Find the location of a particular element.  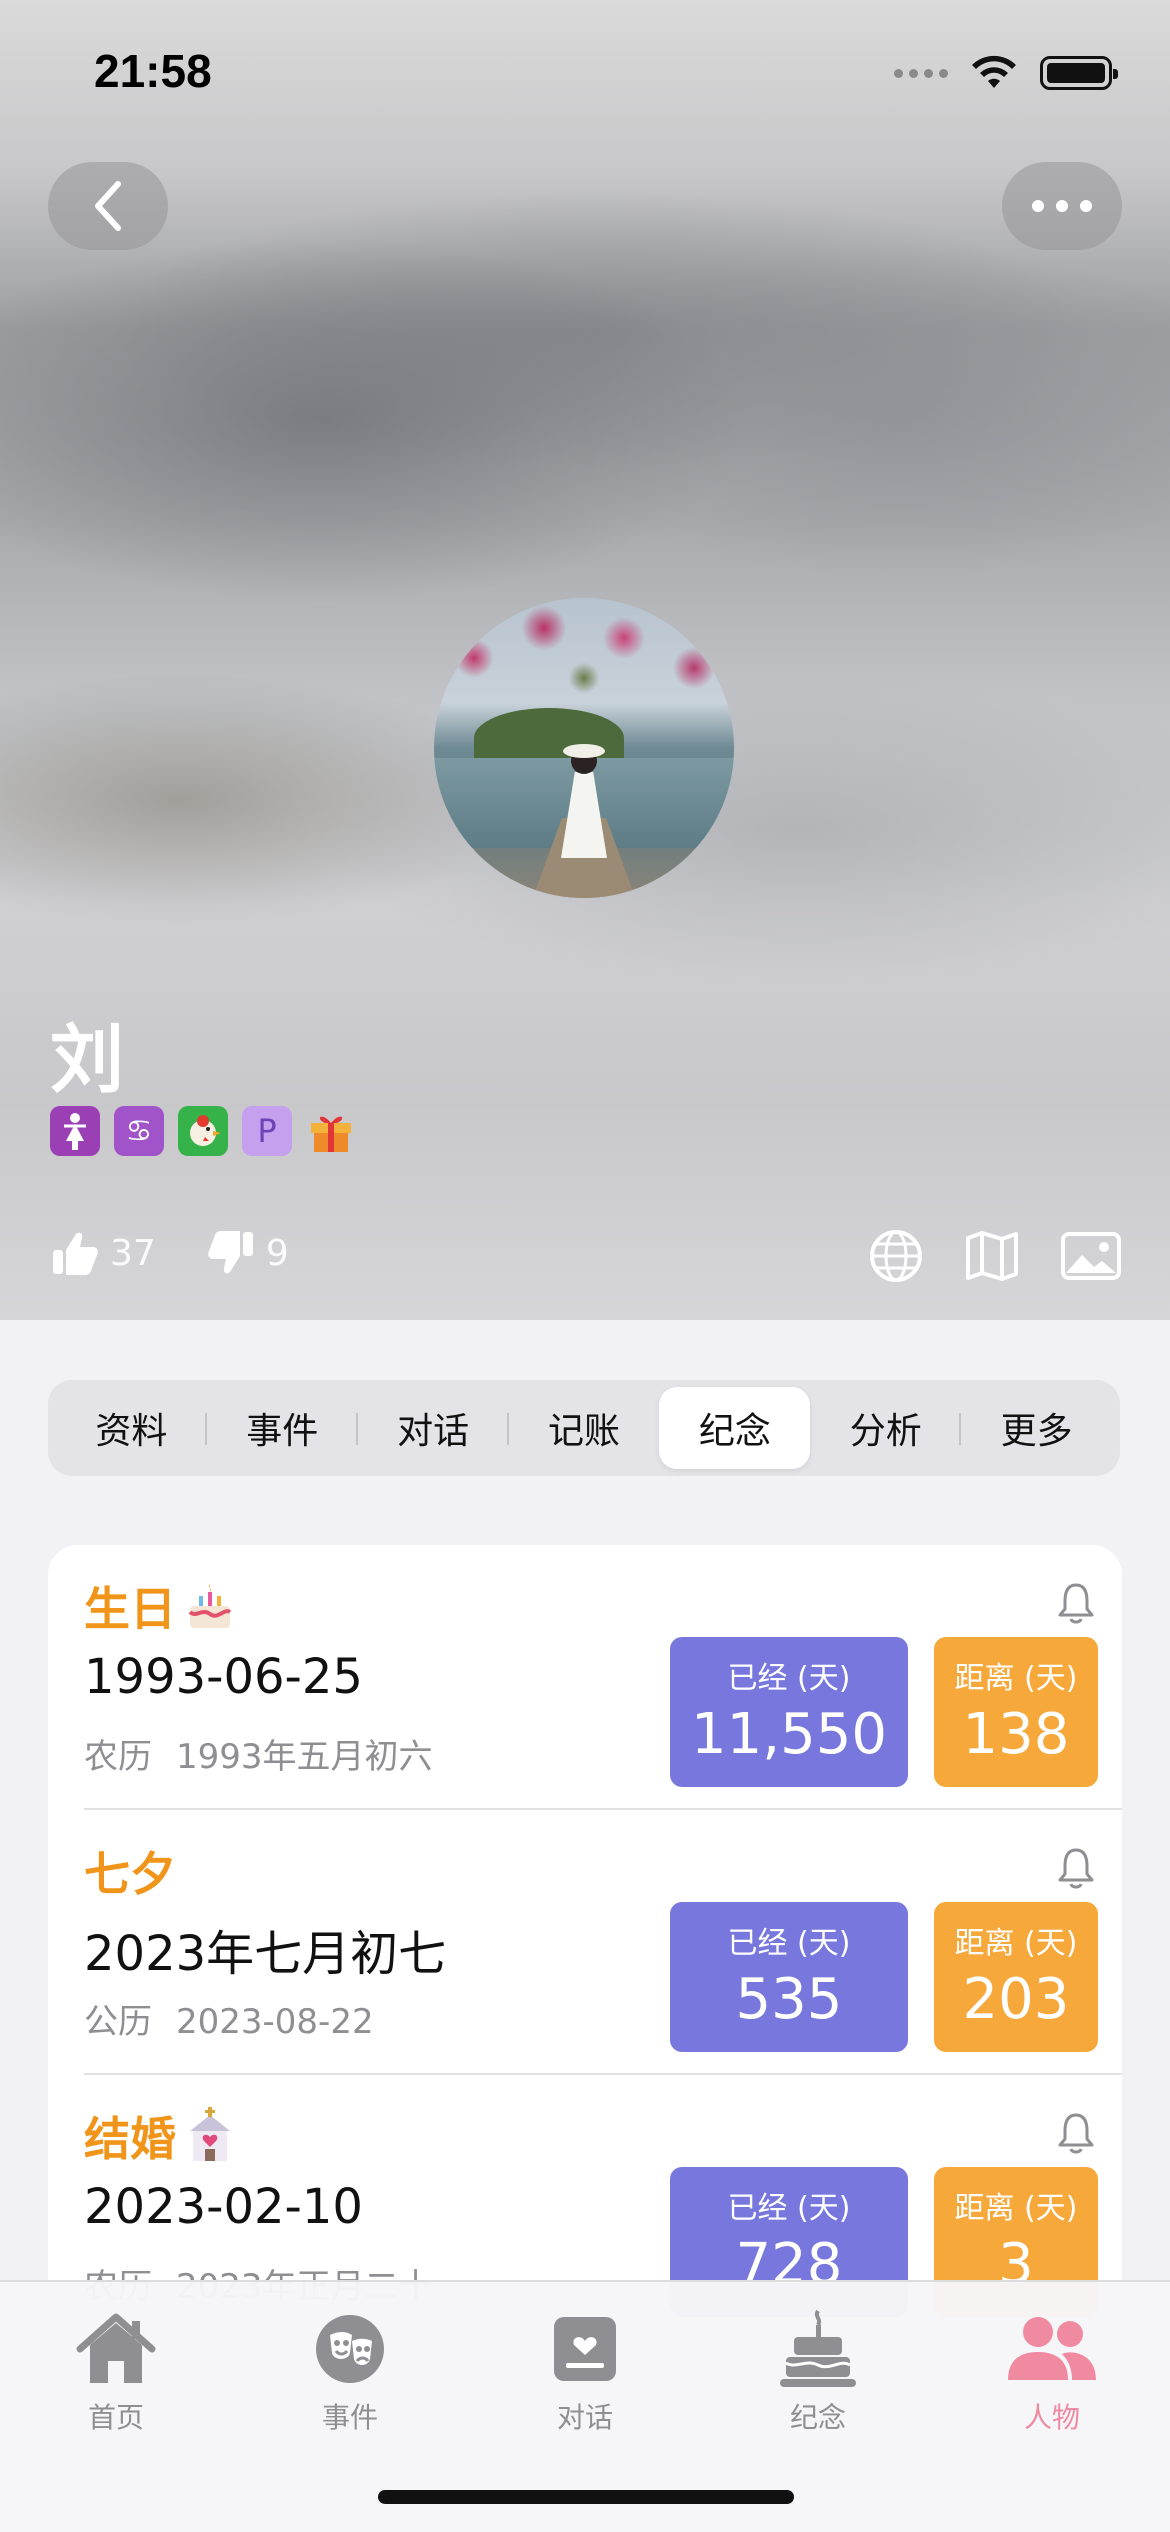

anniversary-title: 七夕 is located at coordinates (130, 1874).